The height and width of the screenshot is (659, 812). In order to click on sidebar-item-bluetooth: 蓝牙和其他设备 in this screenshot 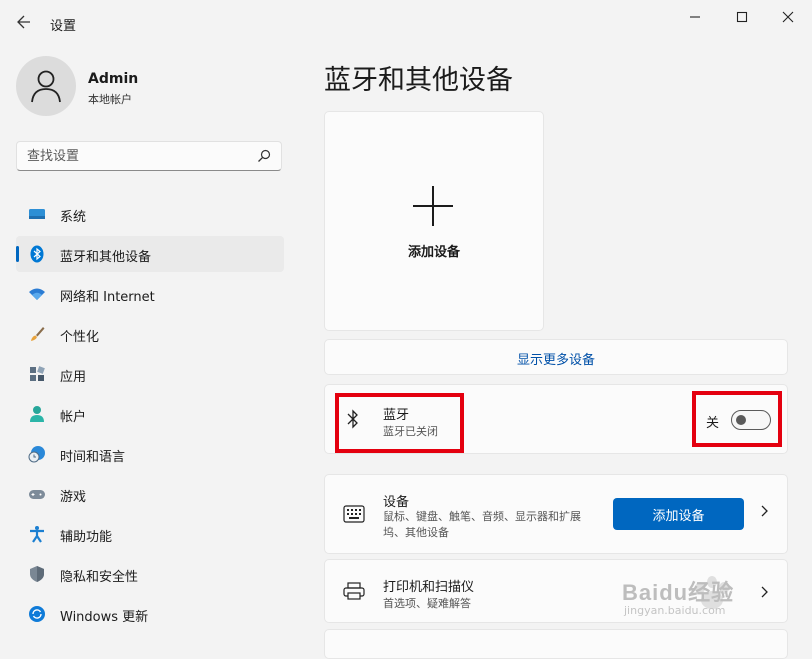, I will do `click(150, 254)`.